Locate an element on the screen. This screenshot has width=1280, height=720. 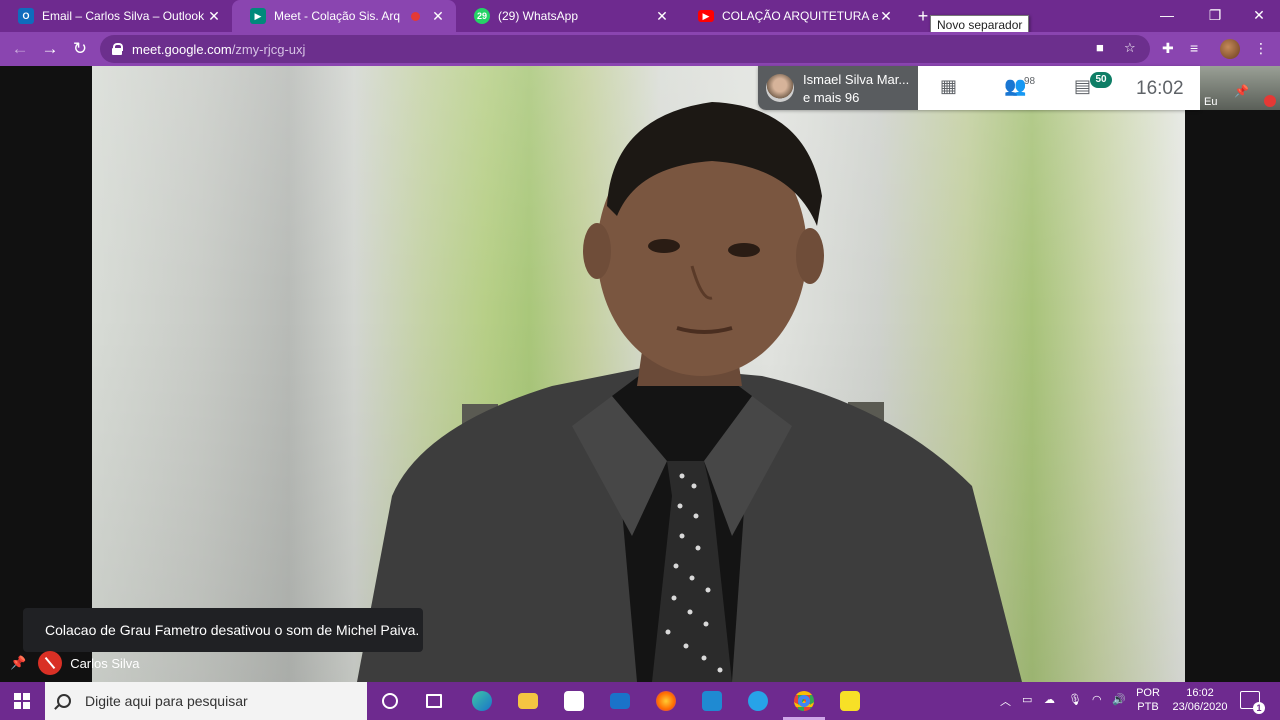
search-icon is located at coordinates (64, 701).